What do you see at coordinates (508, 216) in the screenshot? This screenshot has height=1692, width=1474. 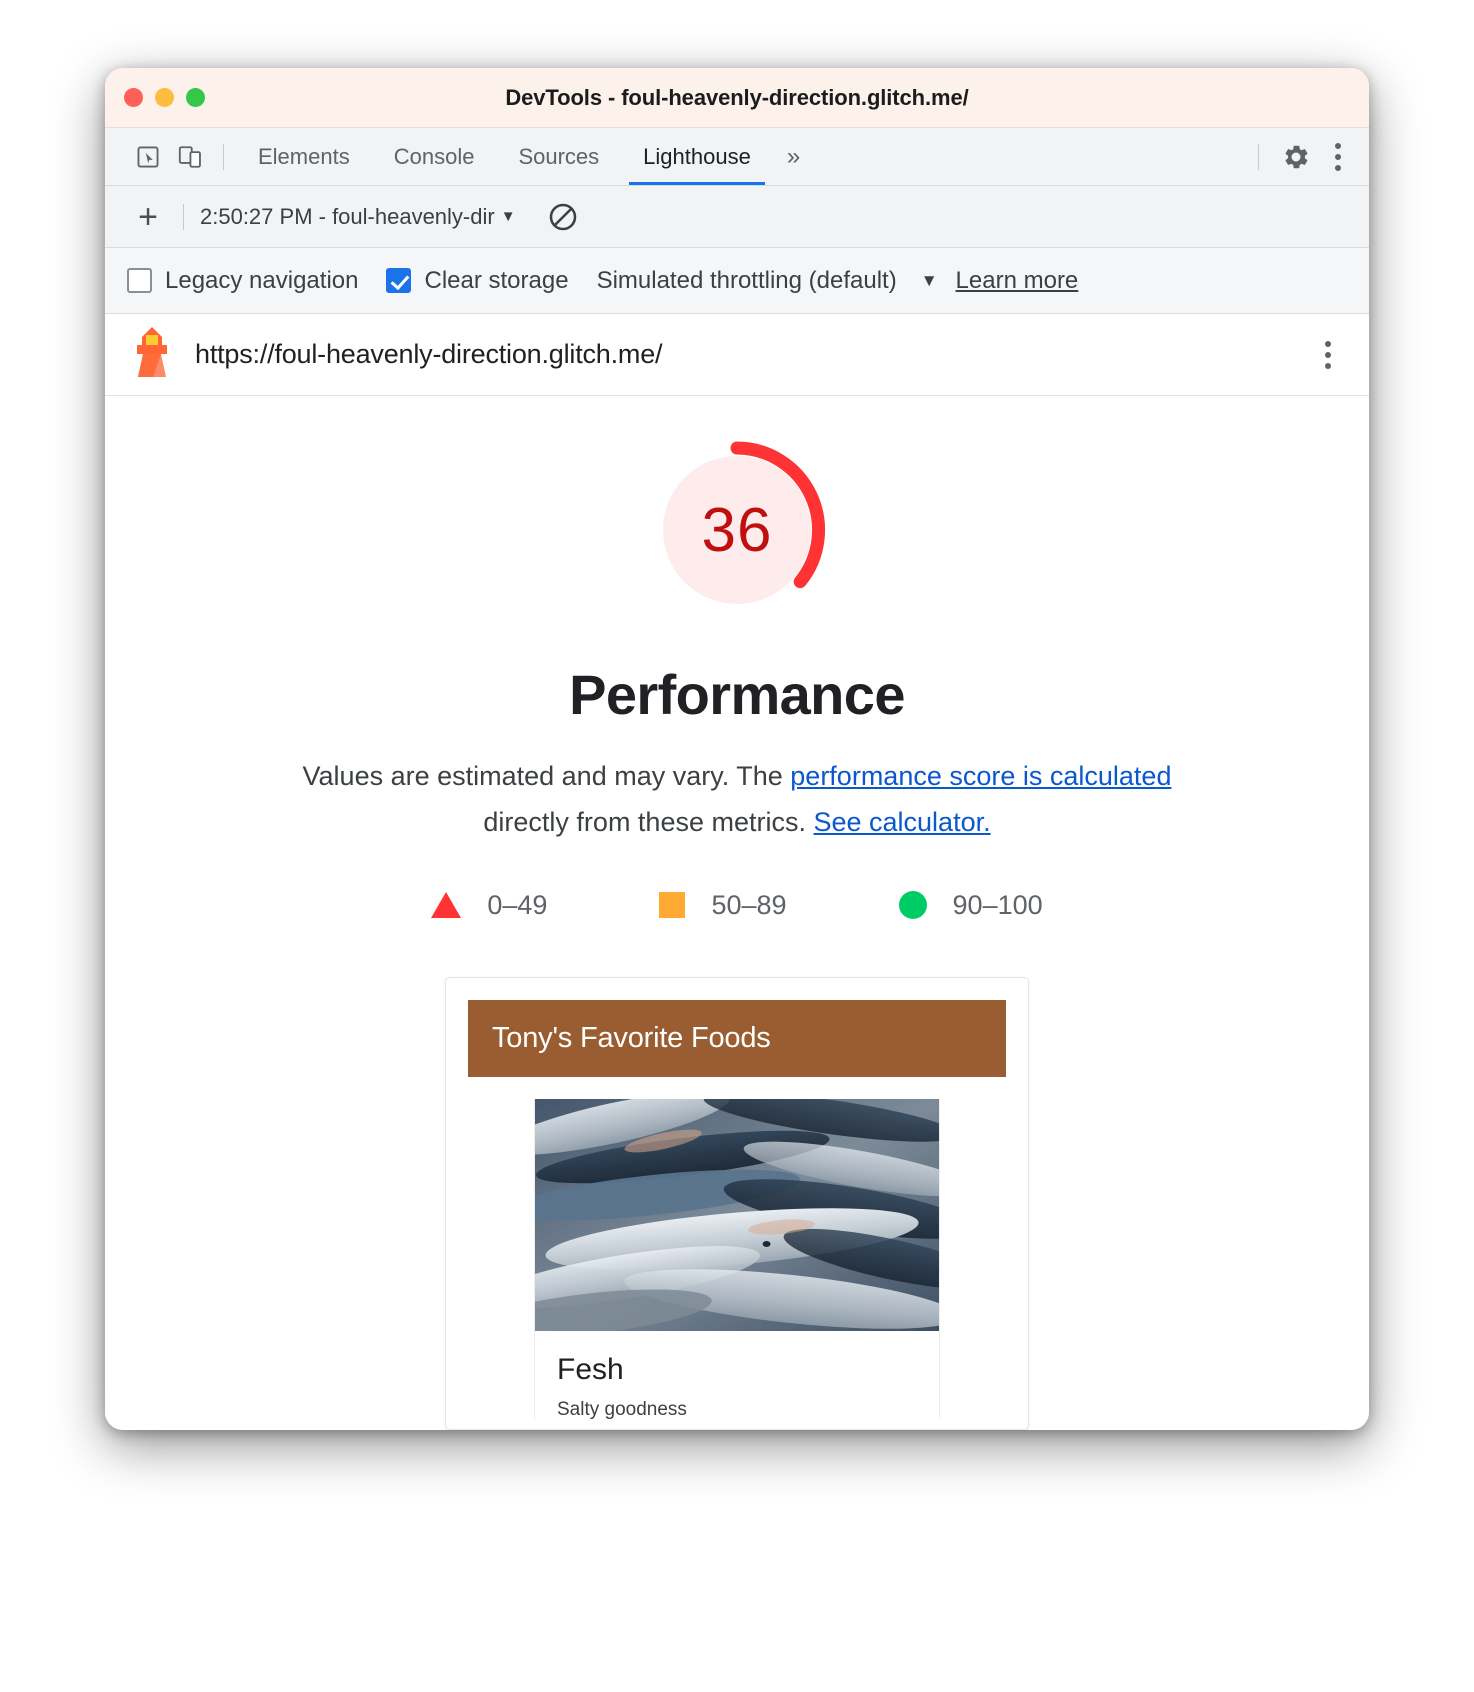 I see `chevron-down-icon: ▼` at bounding box center [508, 216].